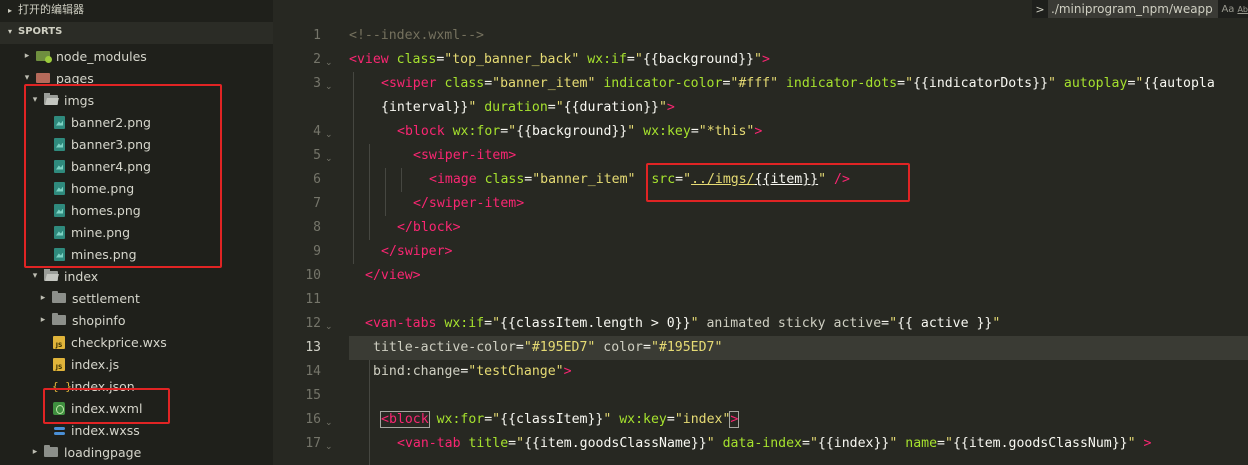 The width and height of the screenshot is (1248, 465). Describe the element at coordinates (981, 83) in the screenshot. I see `binding: {{indicatorDots}}` at that location.